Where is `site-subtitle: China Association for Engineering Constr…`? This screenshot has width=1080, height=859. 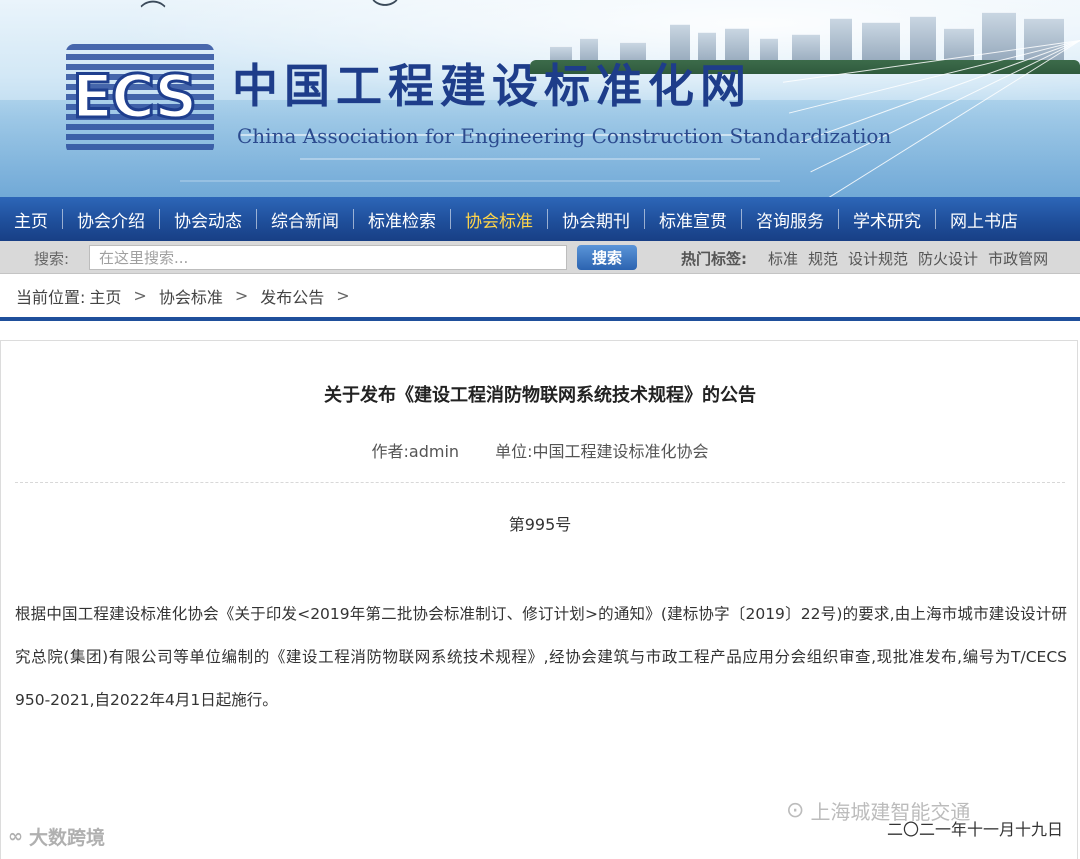 site-subtitle: China Association for Engineering Constr… is located at coordinates (564, 136).